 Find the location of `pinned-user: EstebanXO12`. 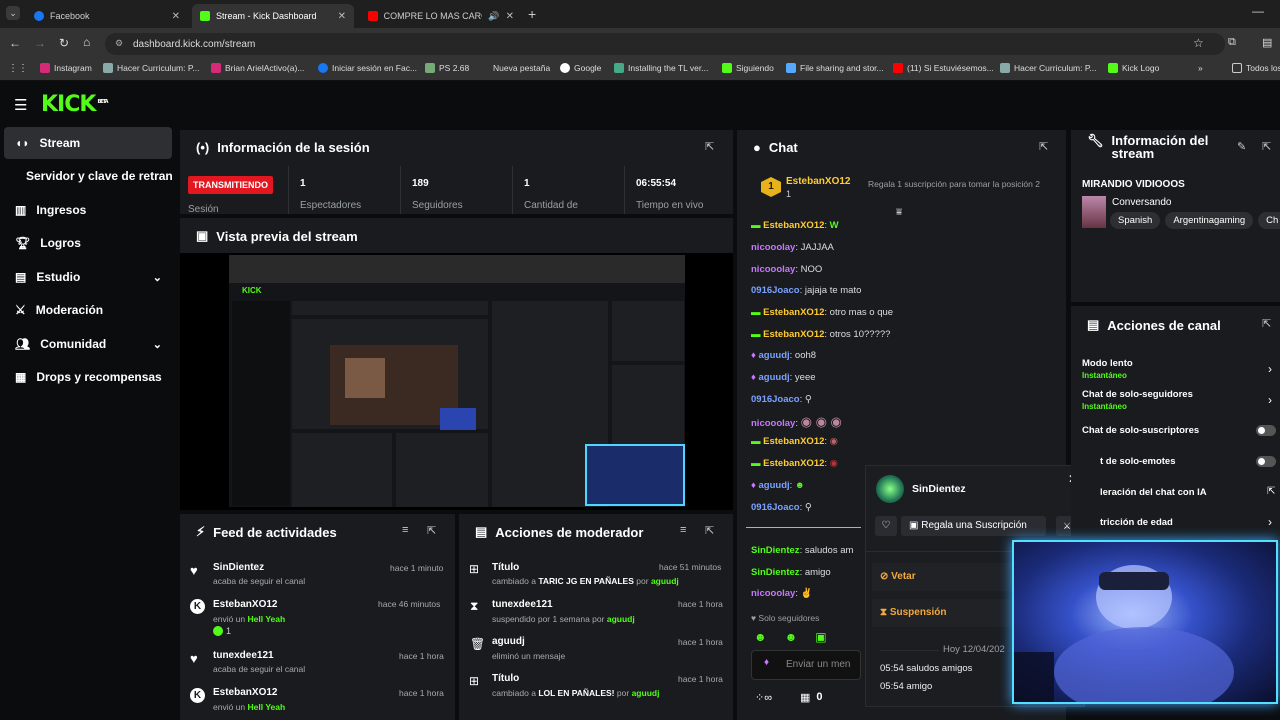

pinned-user: EstebanXO12 is located at coordinates (818, 181).